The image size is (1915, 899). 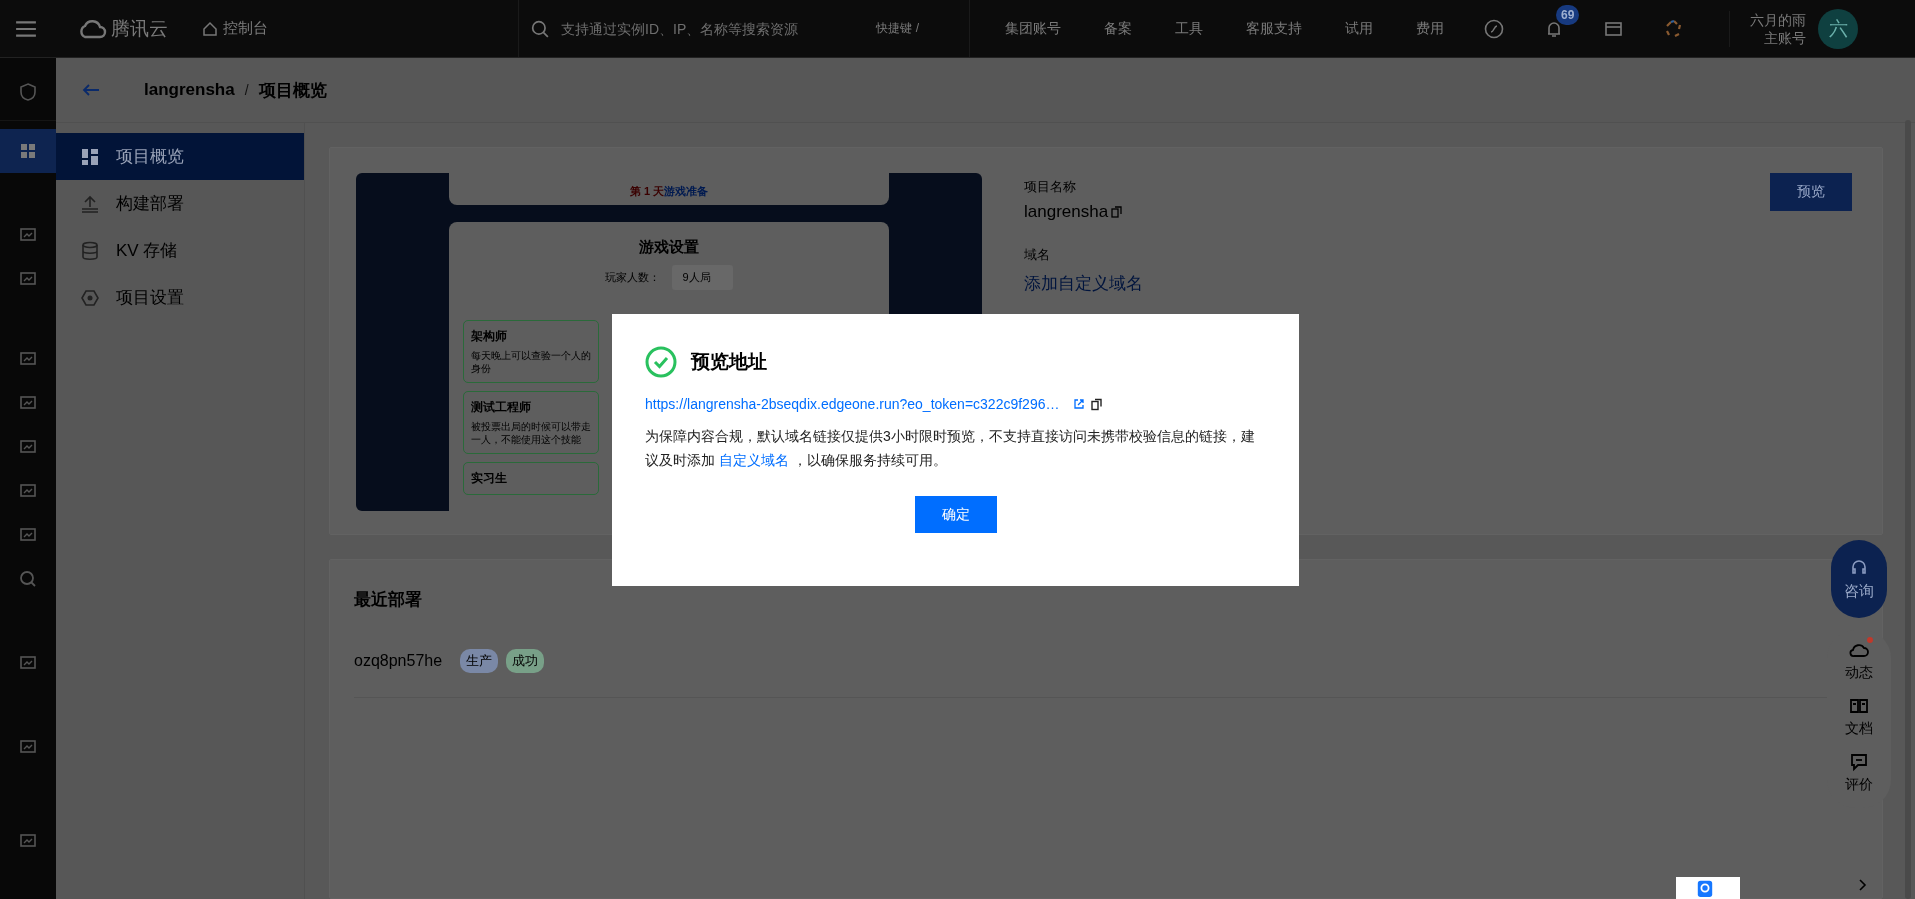 What do you see at coordinates (388, 600) in the screenshot?
I see `section-title: 最近部署` at bounding box center [388, 600].